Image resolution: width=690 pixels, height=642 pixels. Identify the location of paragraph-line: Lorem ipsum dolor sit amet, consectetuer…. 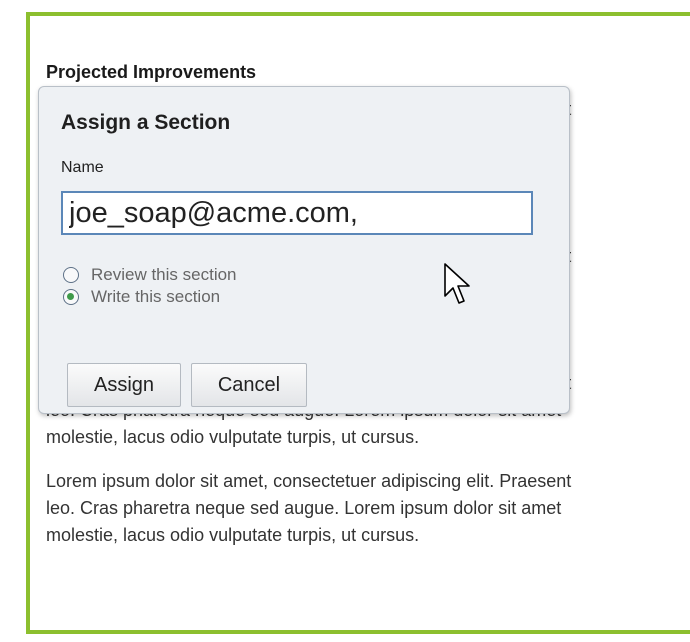
(309, 481).